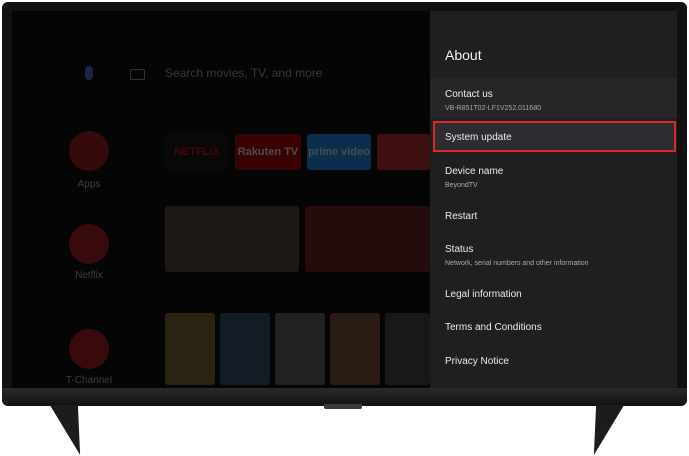 The height and width of the screenshot is (456, 689). What do you see at coordinates (553, 365) in the screenshot?
I see `menu-item-privacy-notice: Privacy Notice` at bounding box center [553, 365].